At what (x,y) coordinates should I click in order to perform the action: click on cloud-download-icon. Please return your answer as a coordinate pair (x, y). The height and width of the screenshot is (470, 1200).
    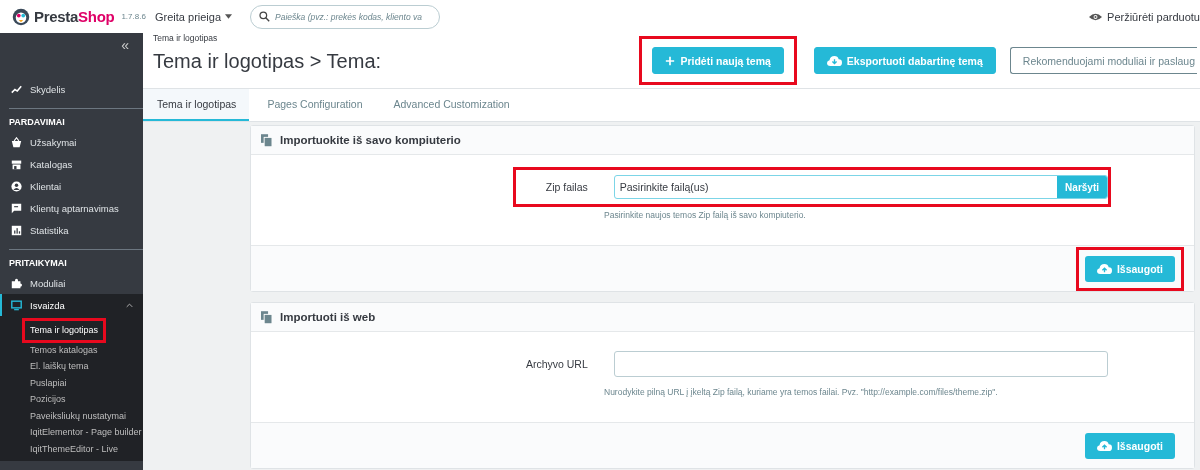
    Looking at the image, I should click on (834, 60).